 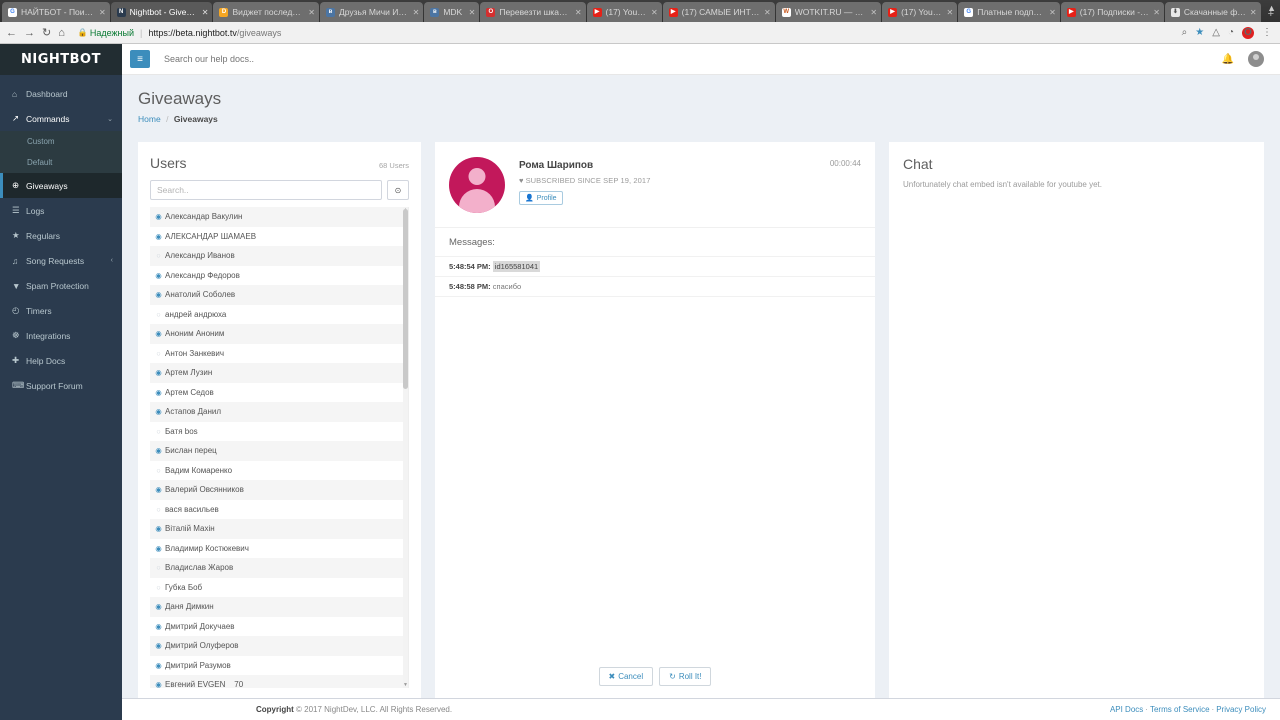 What do you see at coordinates (1126, 709) in the screenshot?
I see `footer-link: API Docs` at bounding box center [1126, 709].